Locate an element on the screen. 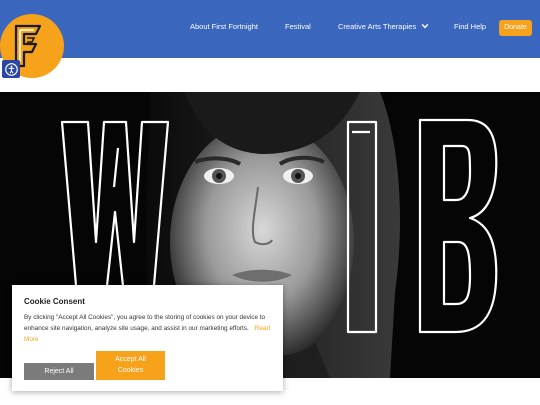  nav-item-find-help: Find Help is located at coordinates (470, 26).